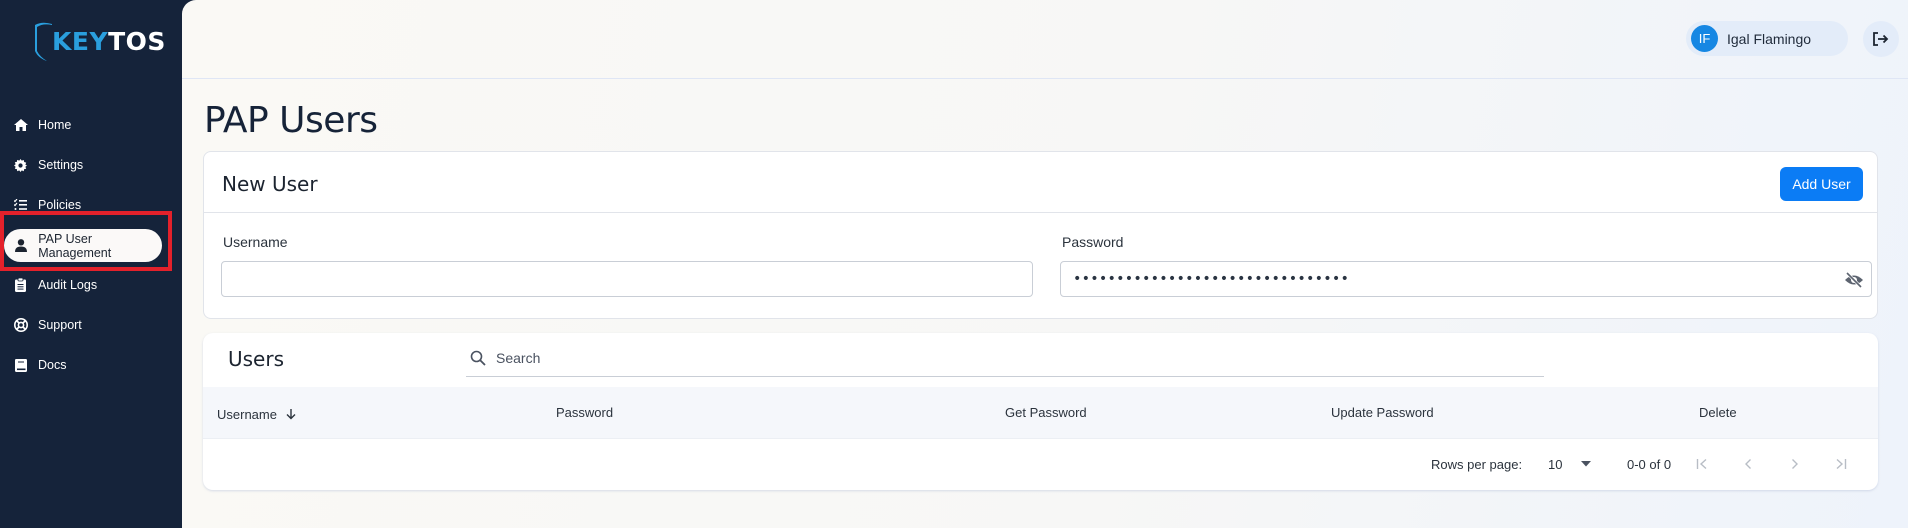  I want to click on sidebar-item-audit-logs: Audit Logs, so click(91, 285).